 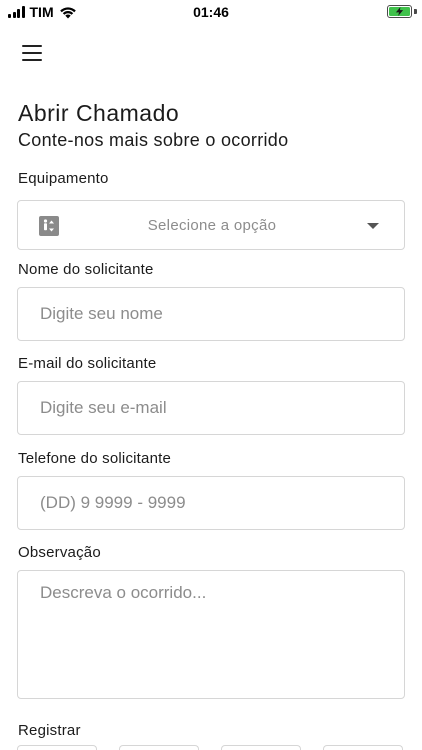 What do you see at coordinates (87, 363) in the screenshot?
I see `requester-email-label: E-mail do solicitante` at bounding box center [87, 363].